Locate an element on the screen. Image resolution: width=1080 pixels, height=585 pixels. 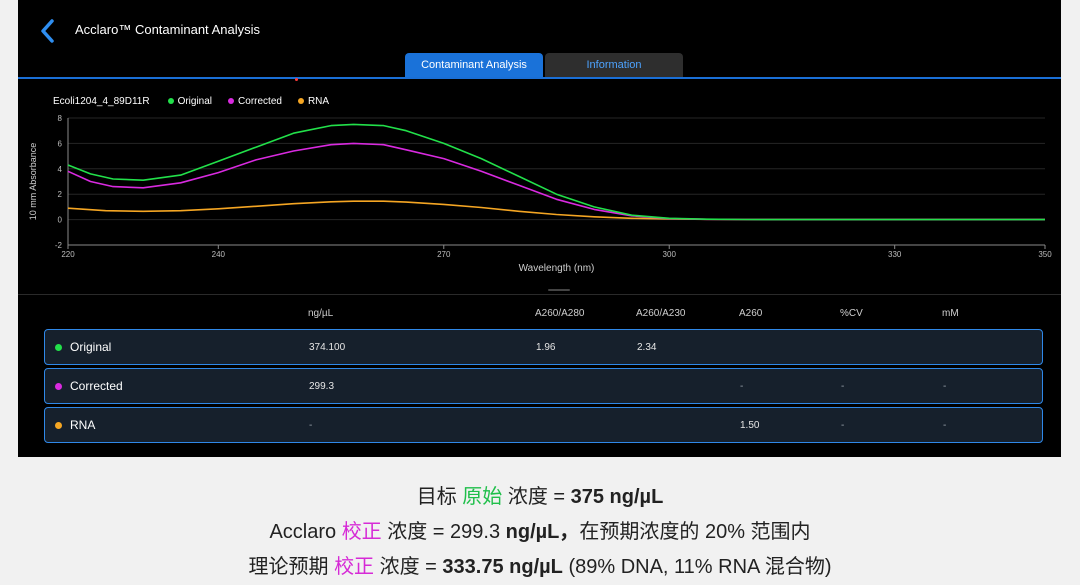
series-line-rna is located at coordinates (556, 210).